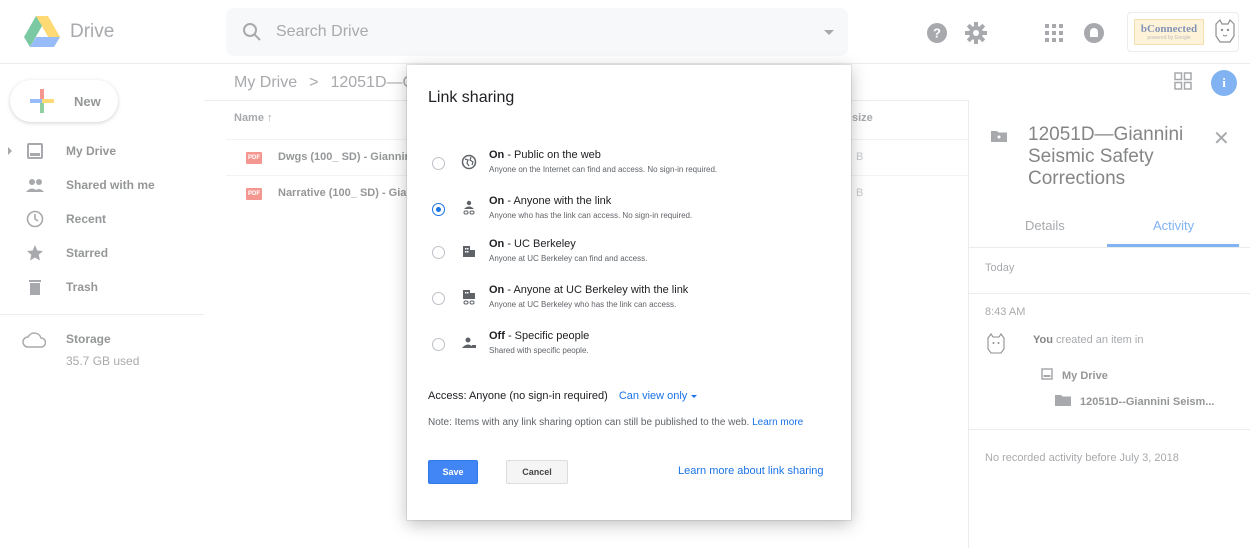  What do you see at coordinates (777, 422) in the screenshot?
I see `learn-more-link: Learn more` at bounding box center [777, 422].